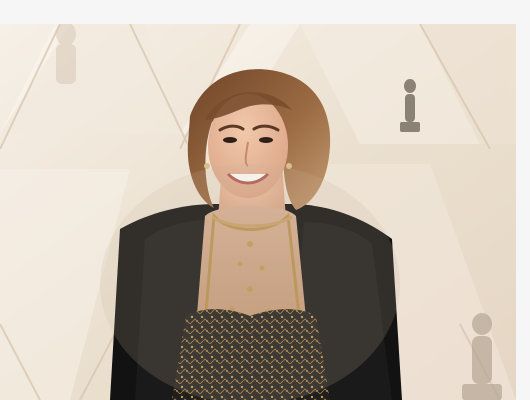 The image size is (530, 400). What do you see at coordinates (66, 54) in the screenshot?
I see `statuette-top-left` at bounding box center [66, 54].